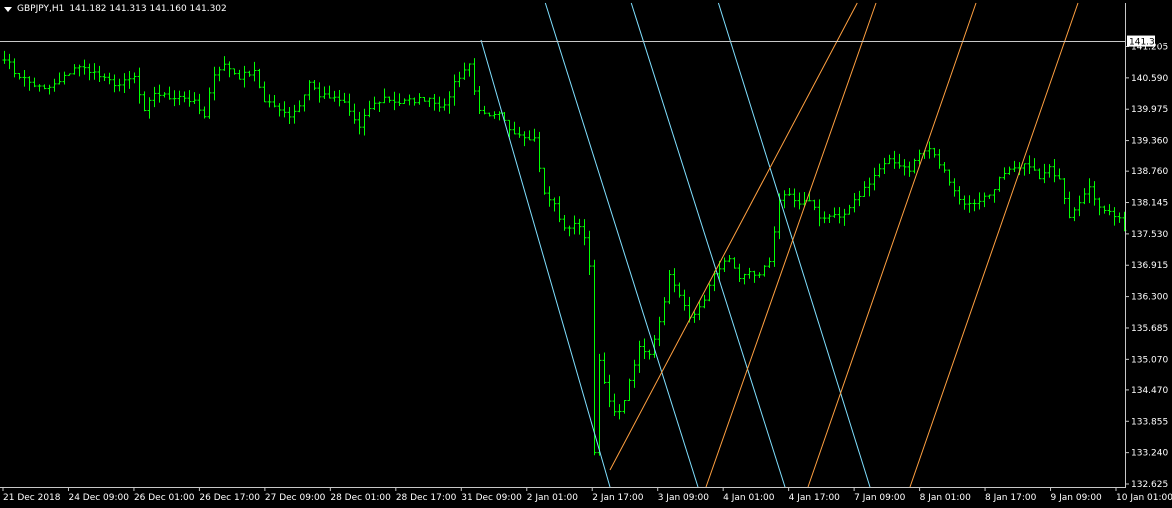  What do you see at coordinates (1144, 498) in the screenshot?
I see `x-tick-label: 10 Jan 01:00` at bounding box center [1144, 498].